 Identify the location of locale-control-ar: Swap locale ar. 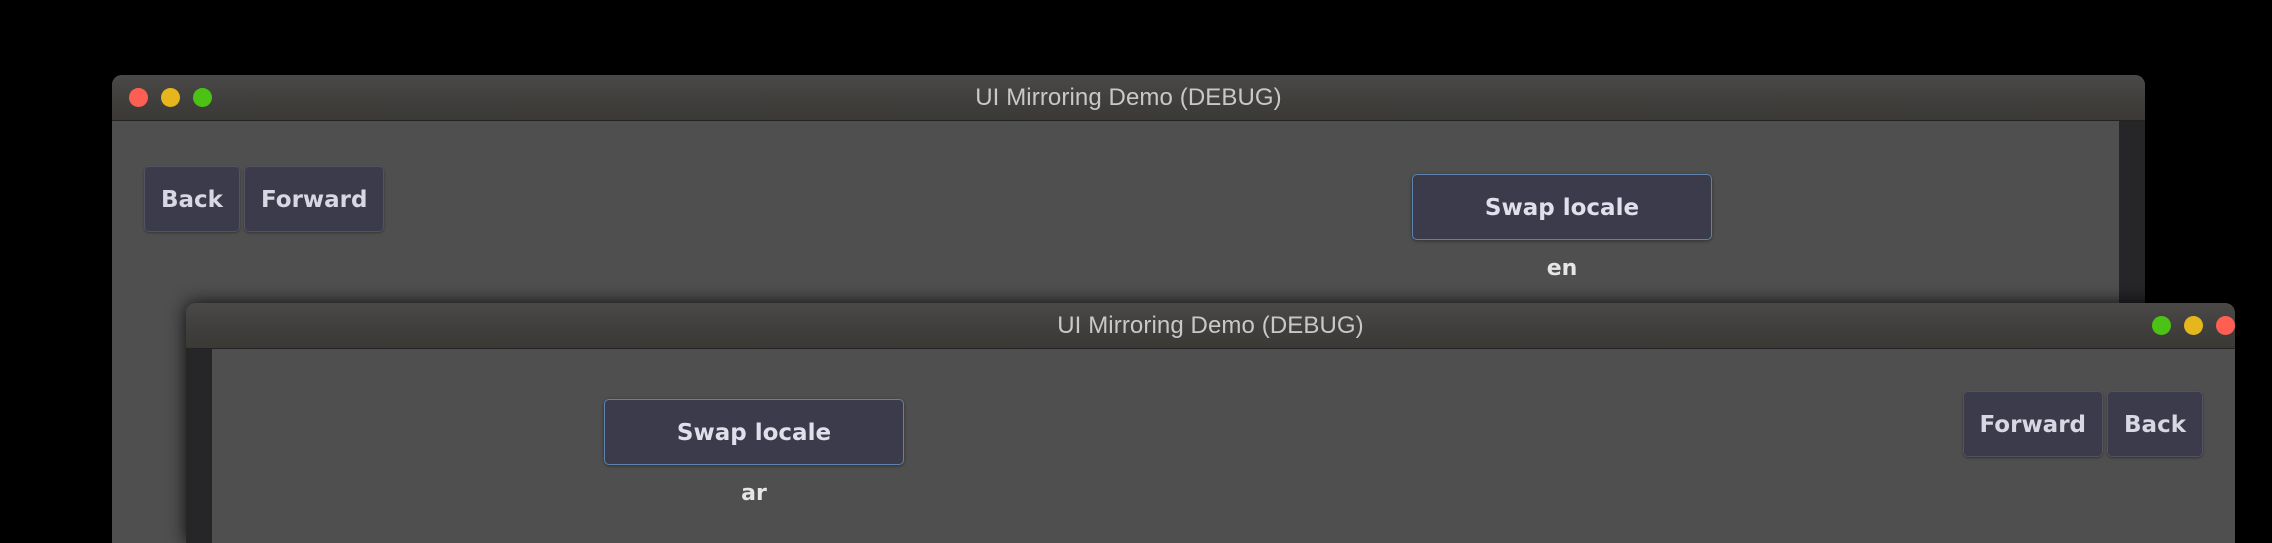
(754, 452).